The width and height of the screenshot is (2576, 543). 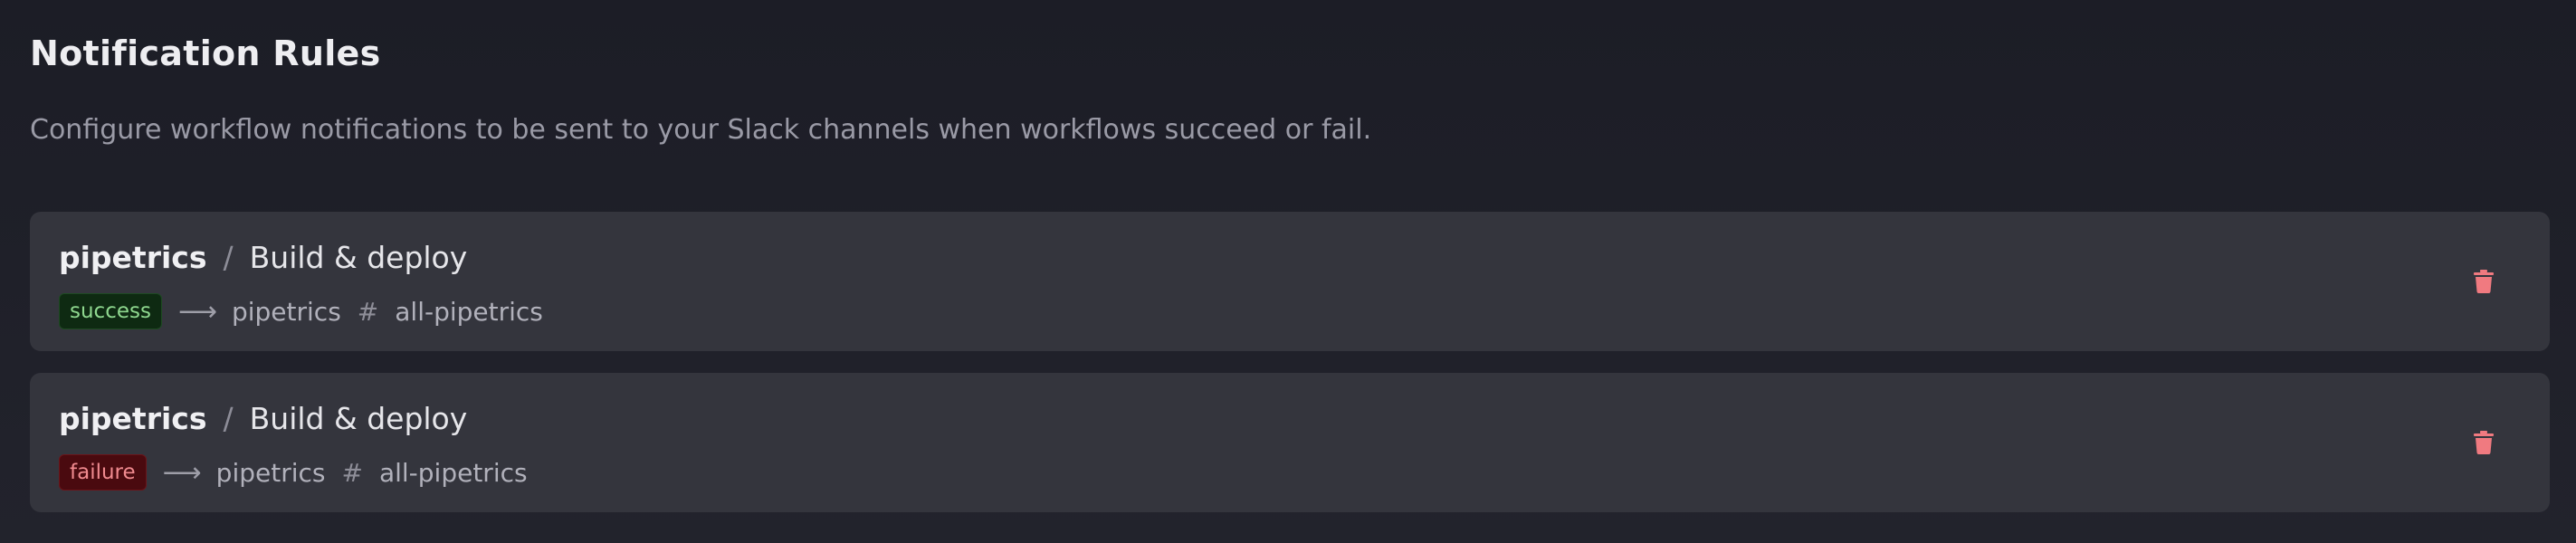 I want to click on rule-destination: failure ⟶ pipetrics # all-pipetrics, so click(x=294, y=472).